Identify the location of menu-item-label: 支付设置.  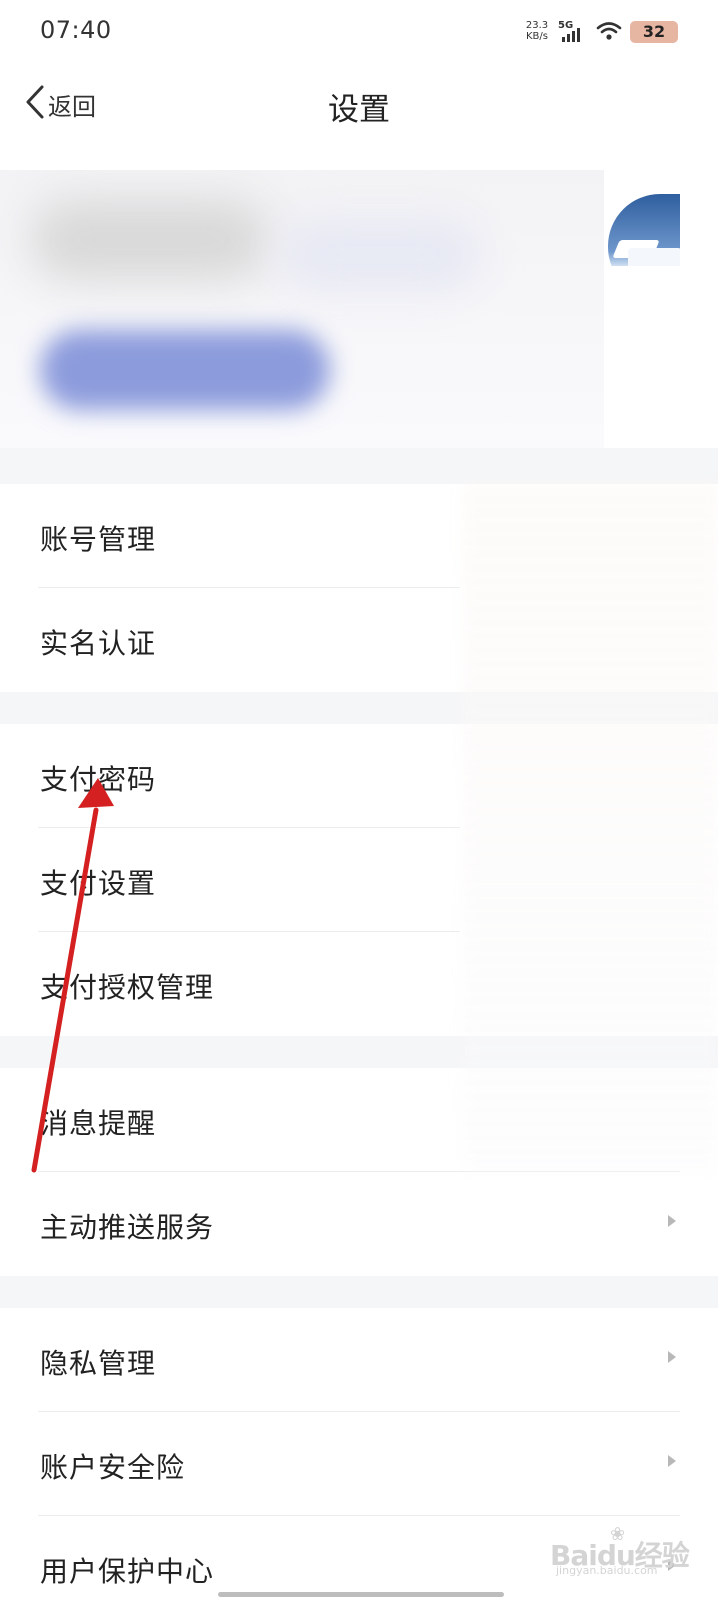
(98, 883).